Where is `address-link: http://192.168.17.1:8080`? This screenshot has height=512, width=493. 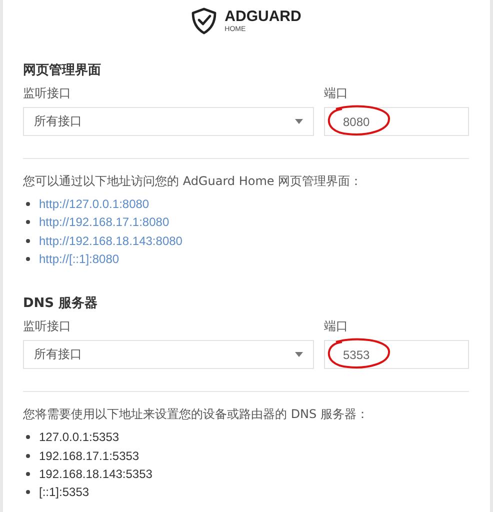
address-link: http://192.168.17.1:8080 is located at coordinates (104, 222).